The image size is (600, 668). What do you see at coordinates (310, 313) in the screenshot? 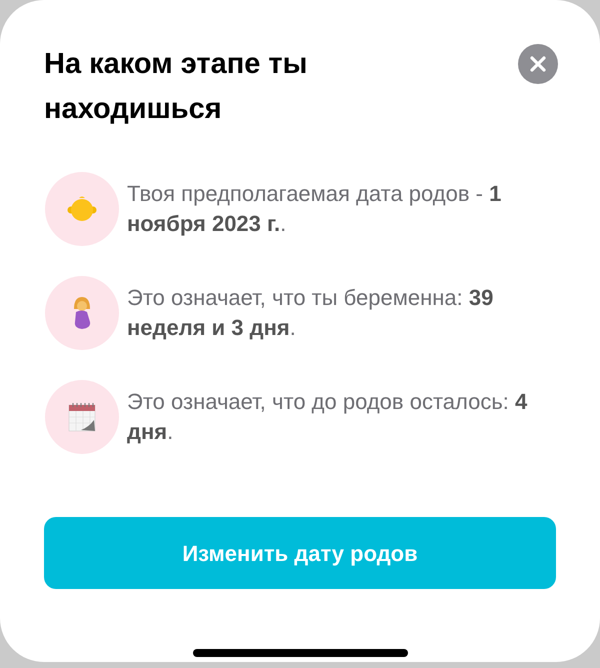
I see `info-text: Это означает, что ты беременна: 39 неделя и 3 дня.` at bounding box center [310, 313].